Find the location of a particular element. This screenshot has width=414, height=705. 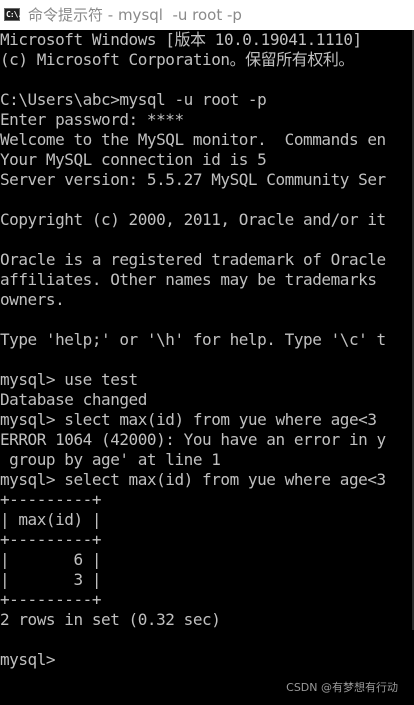

console-line: (c) Microsoft Corporation。保留所有权利。 is located at coordinates (177, 59).